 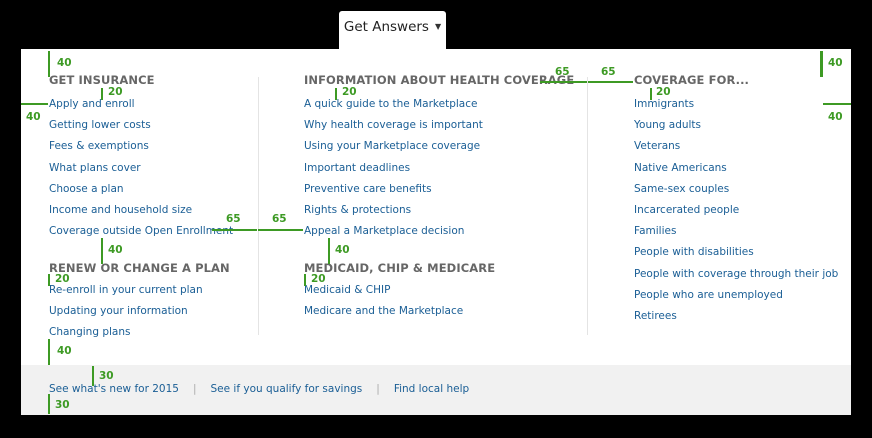 What do you see at coordinates (736, 125) in the screenshot?
I see `menu-link: Young adults` at bounding box center [736, 125].